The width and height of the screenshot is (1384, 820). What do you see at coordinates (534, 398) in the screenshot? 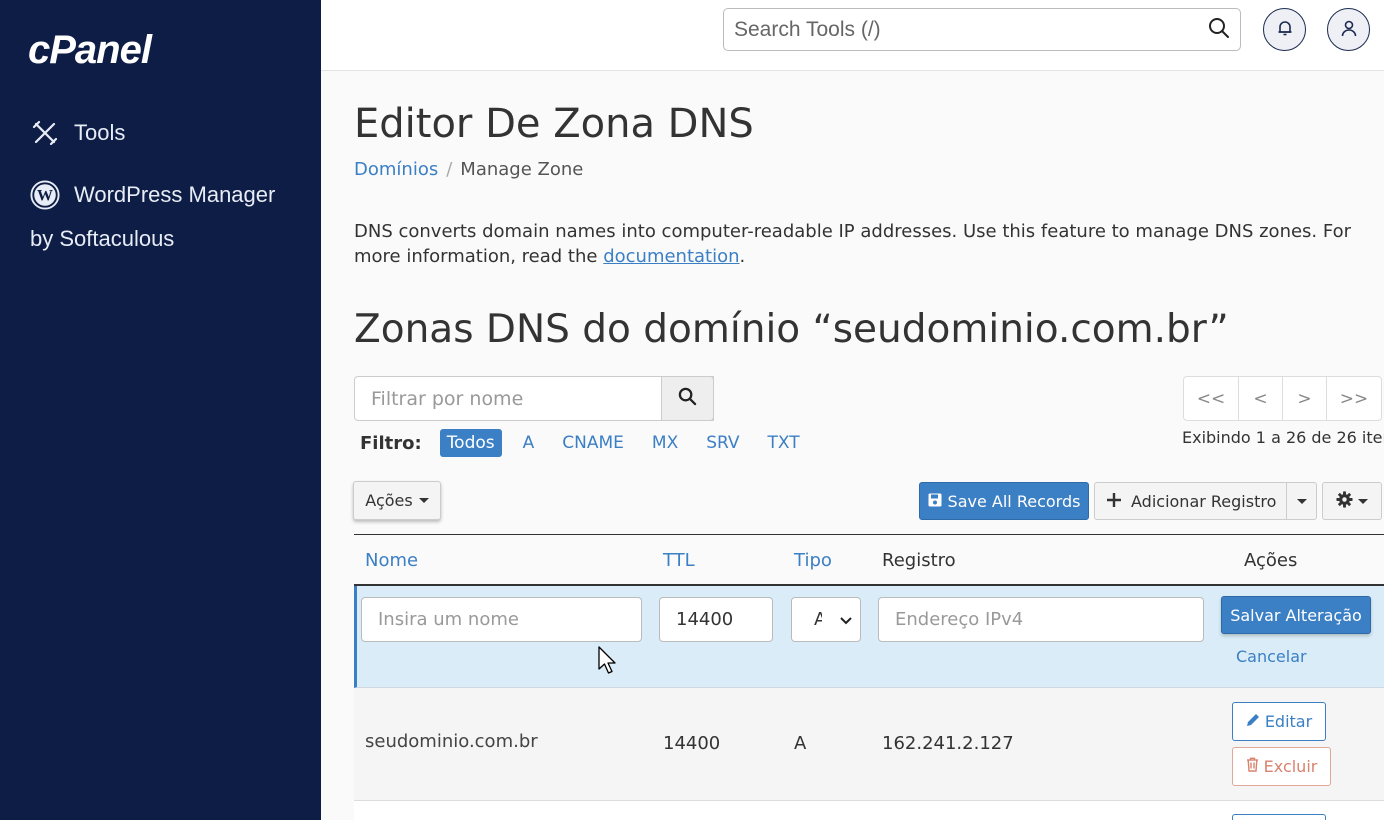
I see `filter-by-name-field` at bounding box center [534, 398].